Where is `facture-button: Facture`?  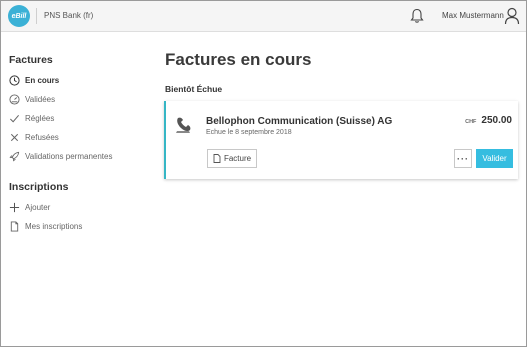
facture-button: Facture is located at coordinates (232, 158).